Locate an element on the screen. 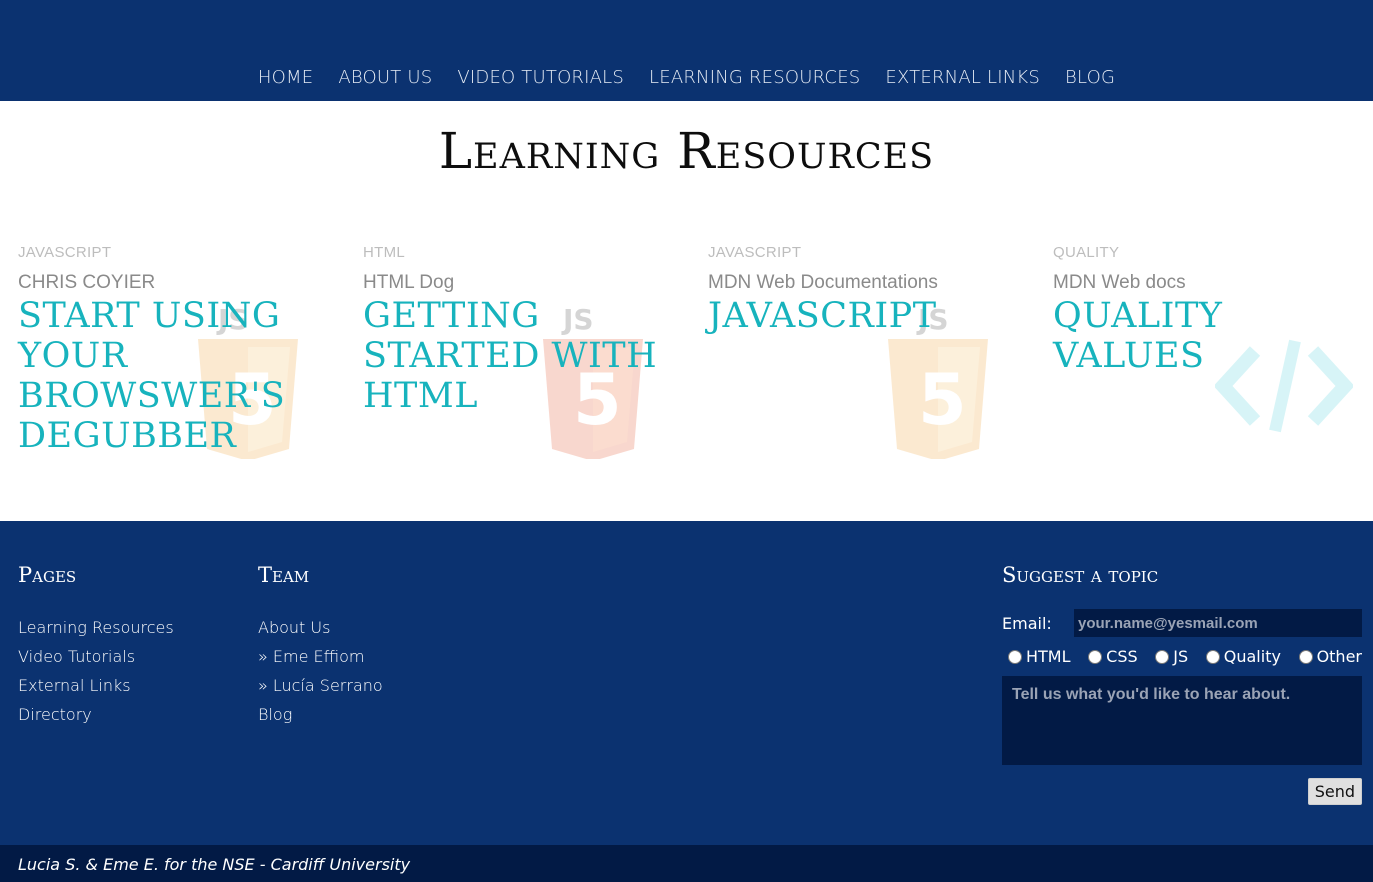 This screenshot has height=882, width=1373. nav-blog: BLOG is located at coordinates (1090, 77).